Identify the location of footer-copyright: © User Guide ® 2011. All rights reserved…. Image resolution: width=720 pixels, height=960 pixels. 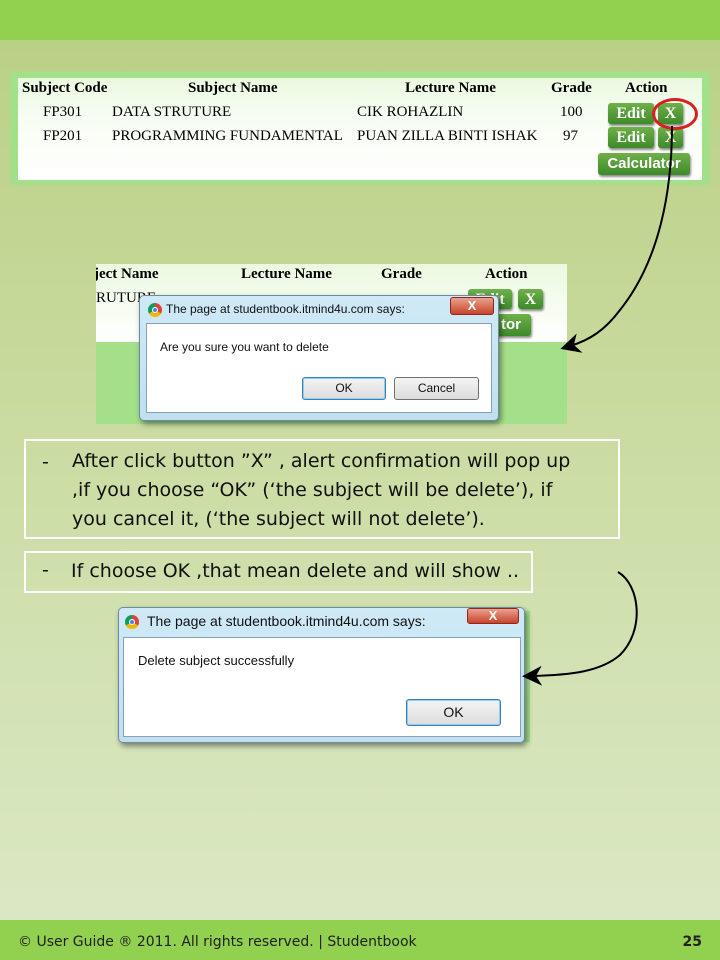
(217, 942).